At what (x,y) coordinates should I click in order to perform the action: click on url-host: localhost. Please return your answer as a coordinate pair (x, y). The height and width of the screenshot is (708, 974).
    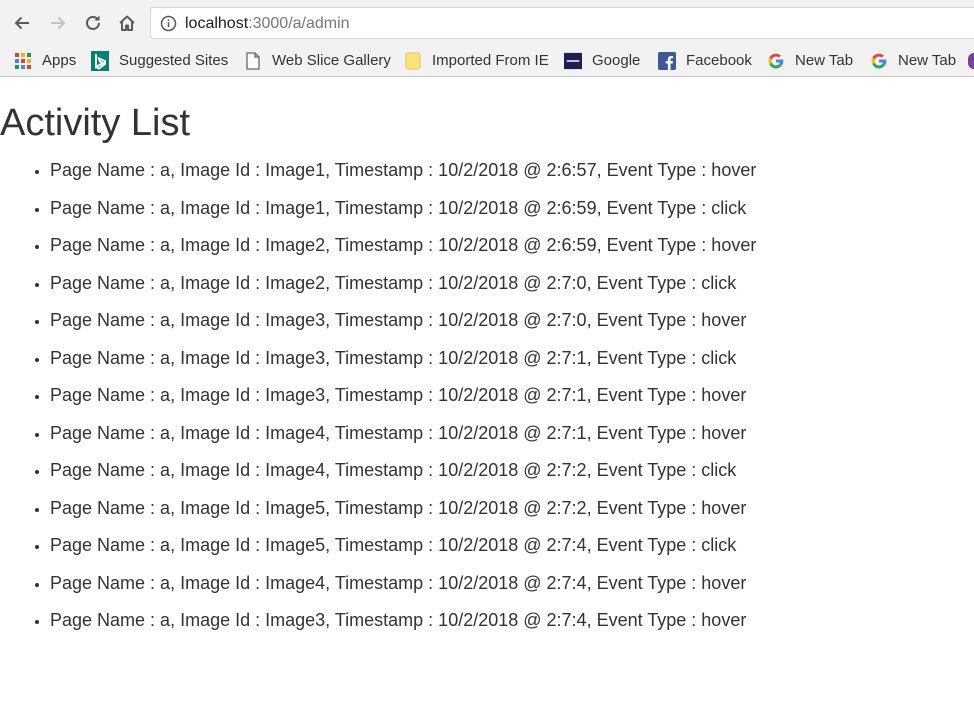
    Looking at the image, I should click on (217, 23).